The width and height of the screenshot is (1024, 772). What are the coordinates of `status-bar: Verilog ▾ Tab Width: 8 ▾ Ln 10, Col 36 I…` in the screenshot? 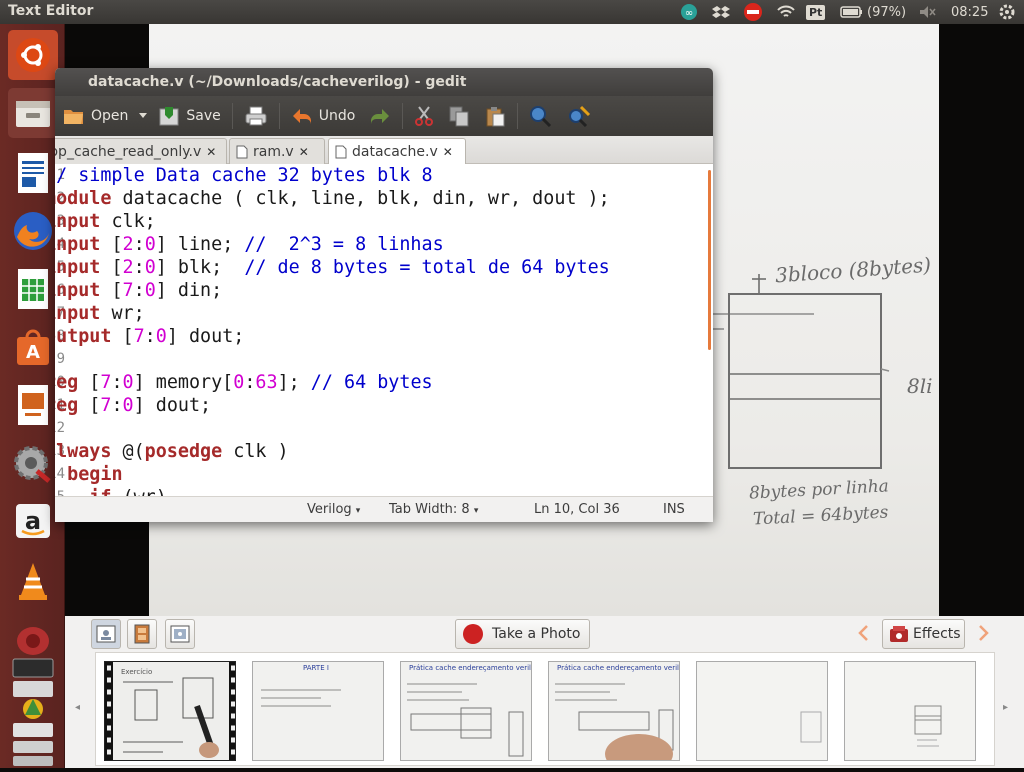 It's located at (384, 509).